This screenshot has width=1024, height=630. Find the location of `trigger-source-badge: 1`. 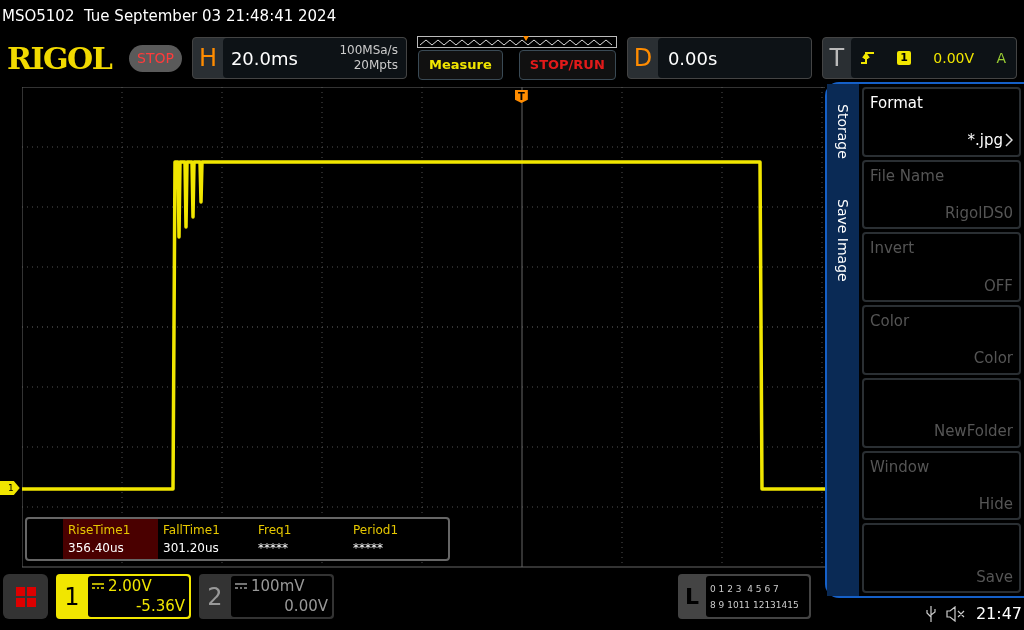

trigger-source-badge: 1 is located at coordinates (904, 58).